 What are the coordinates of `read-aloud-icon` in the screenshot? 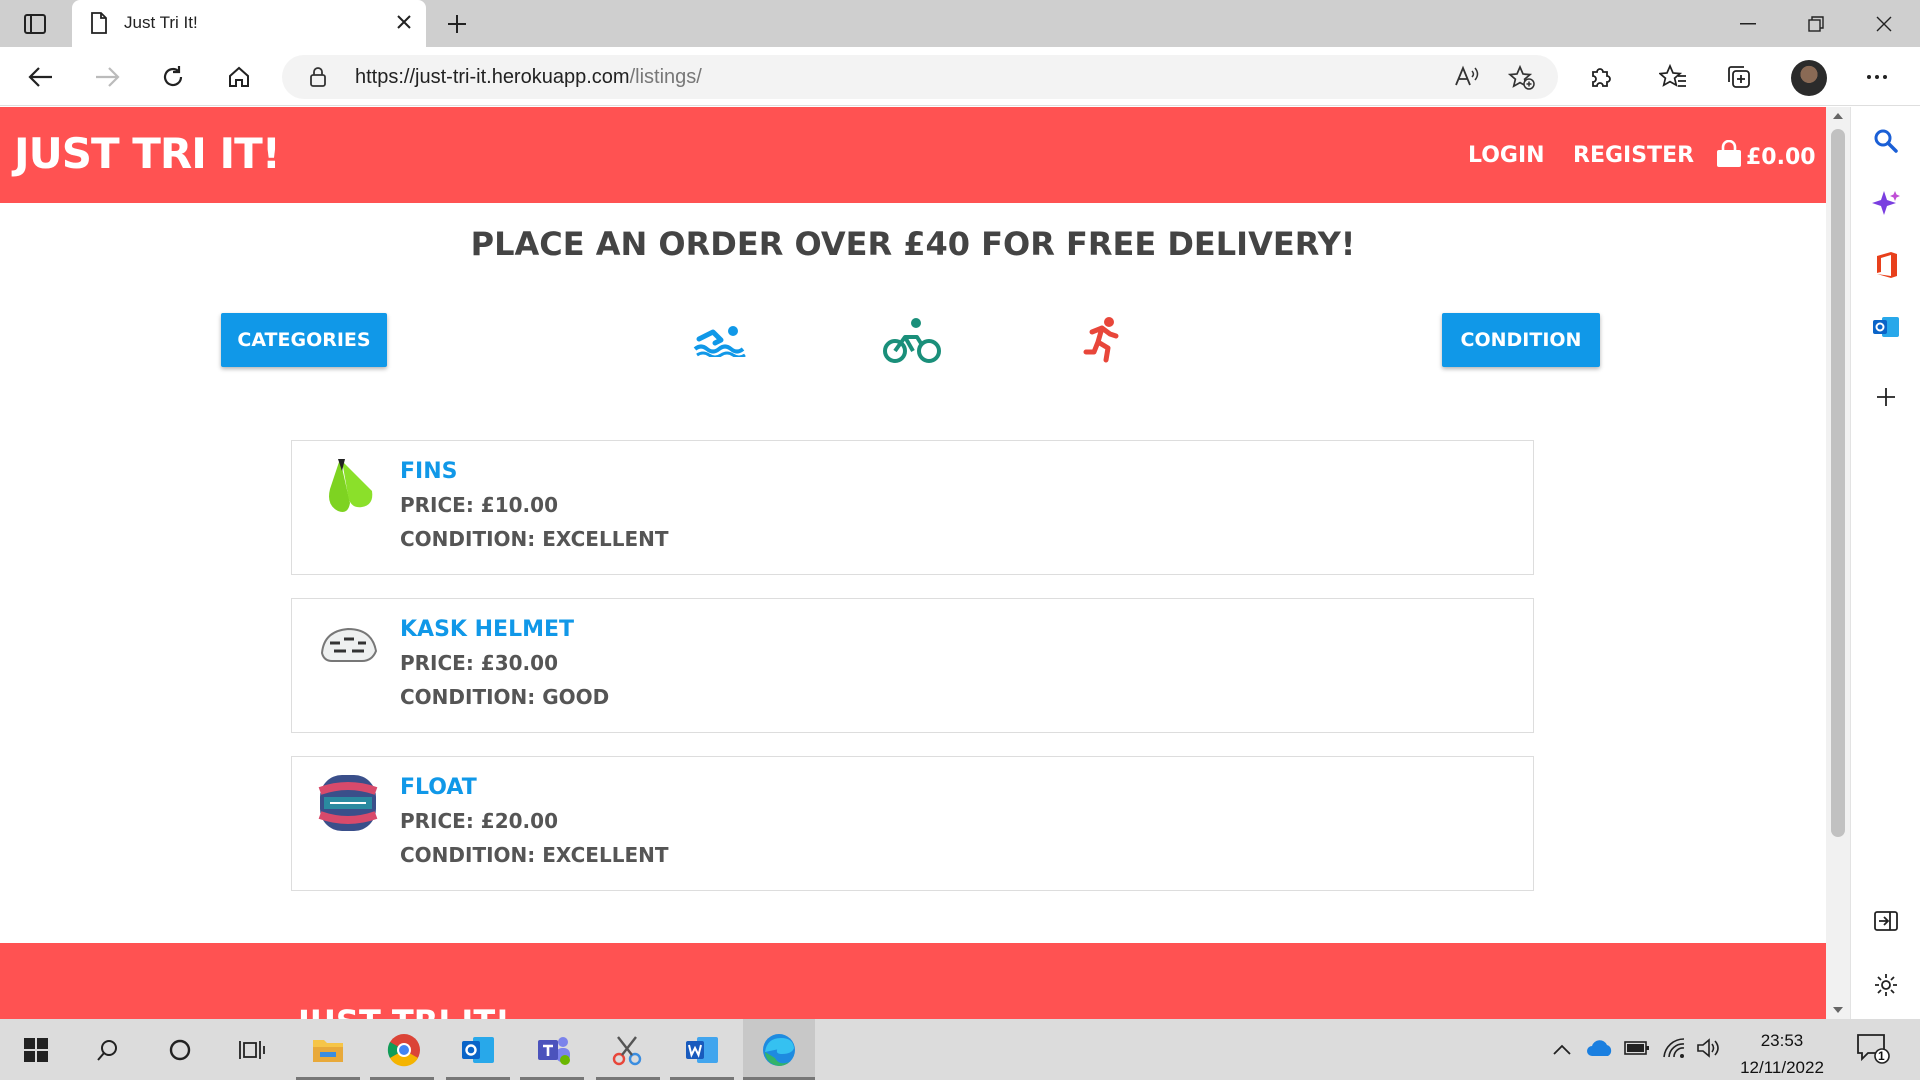 It's located at (1467, 79).